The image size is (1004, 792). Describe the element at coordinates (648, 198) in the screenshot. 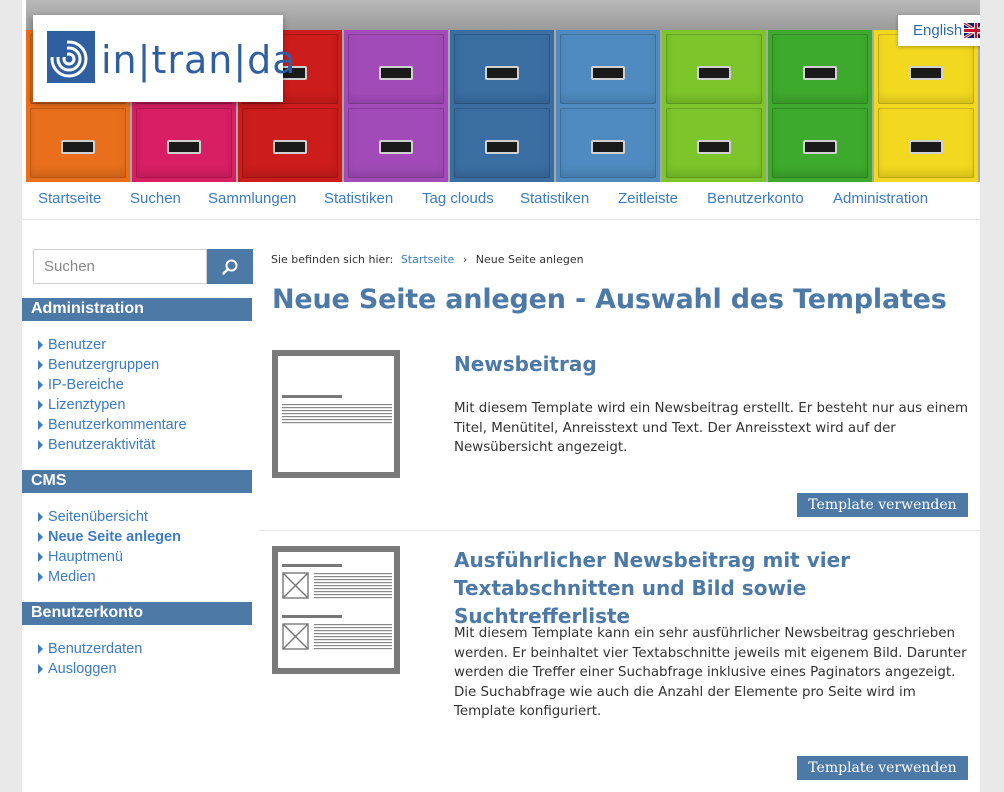

I see `nav-item-zeitleiste: Zeitleiste` at that location.